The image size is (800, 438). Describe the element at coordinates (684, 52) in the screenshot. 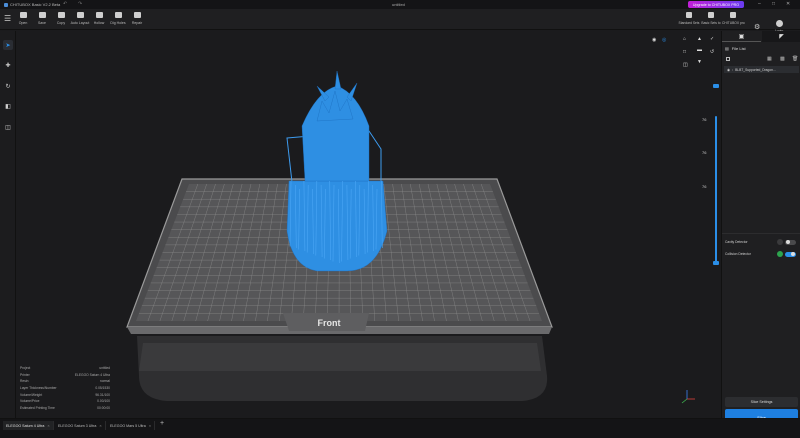

I see `front-view-icon: □` at that location.